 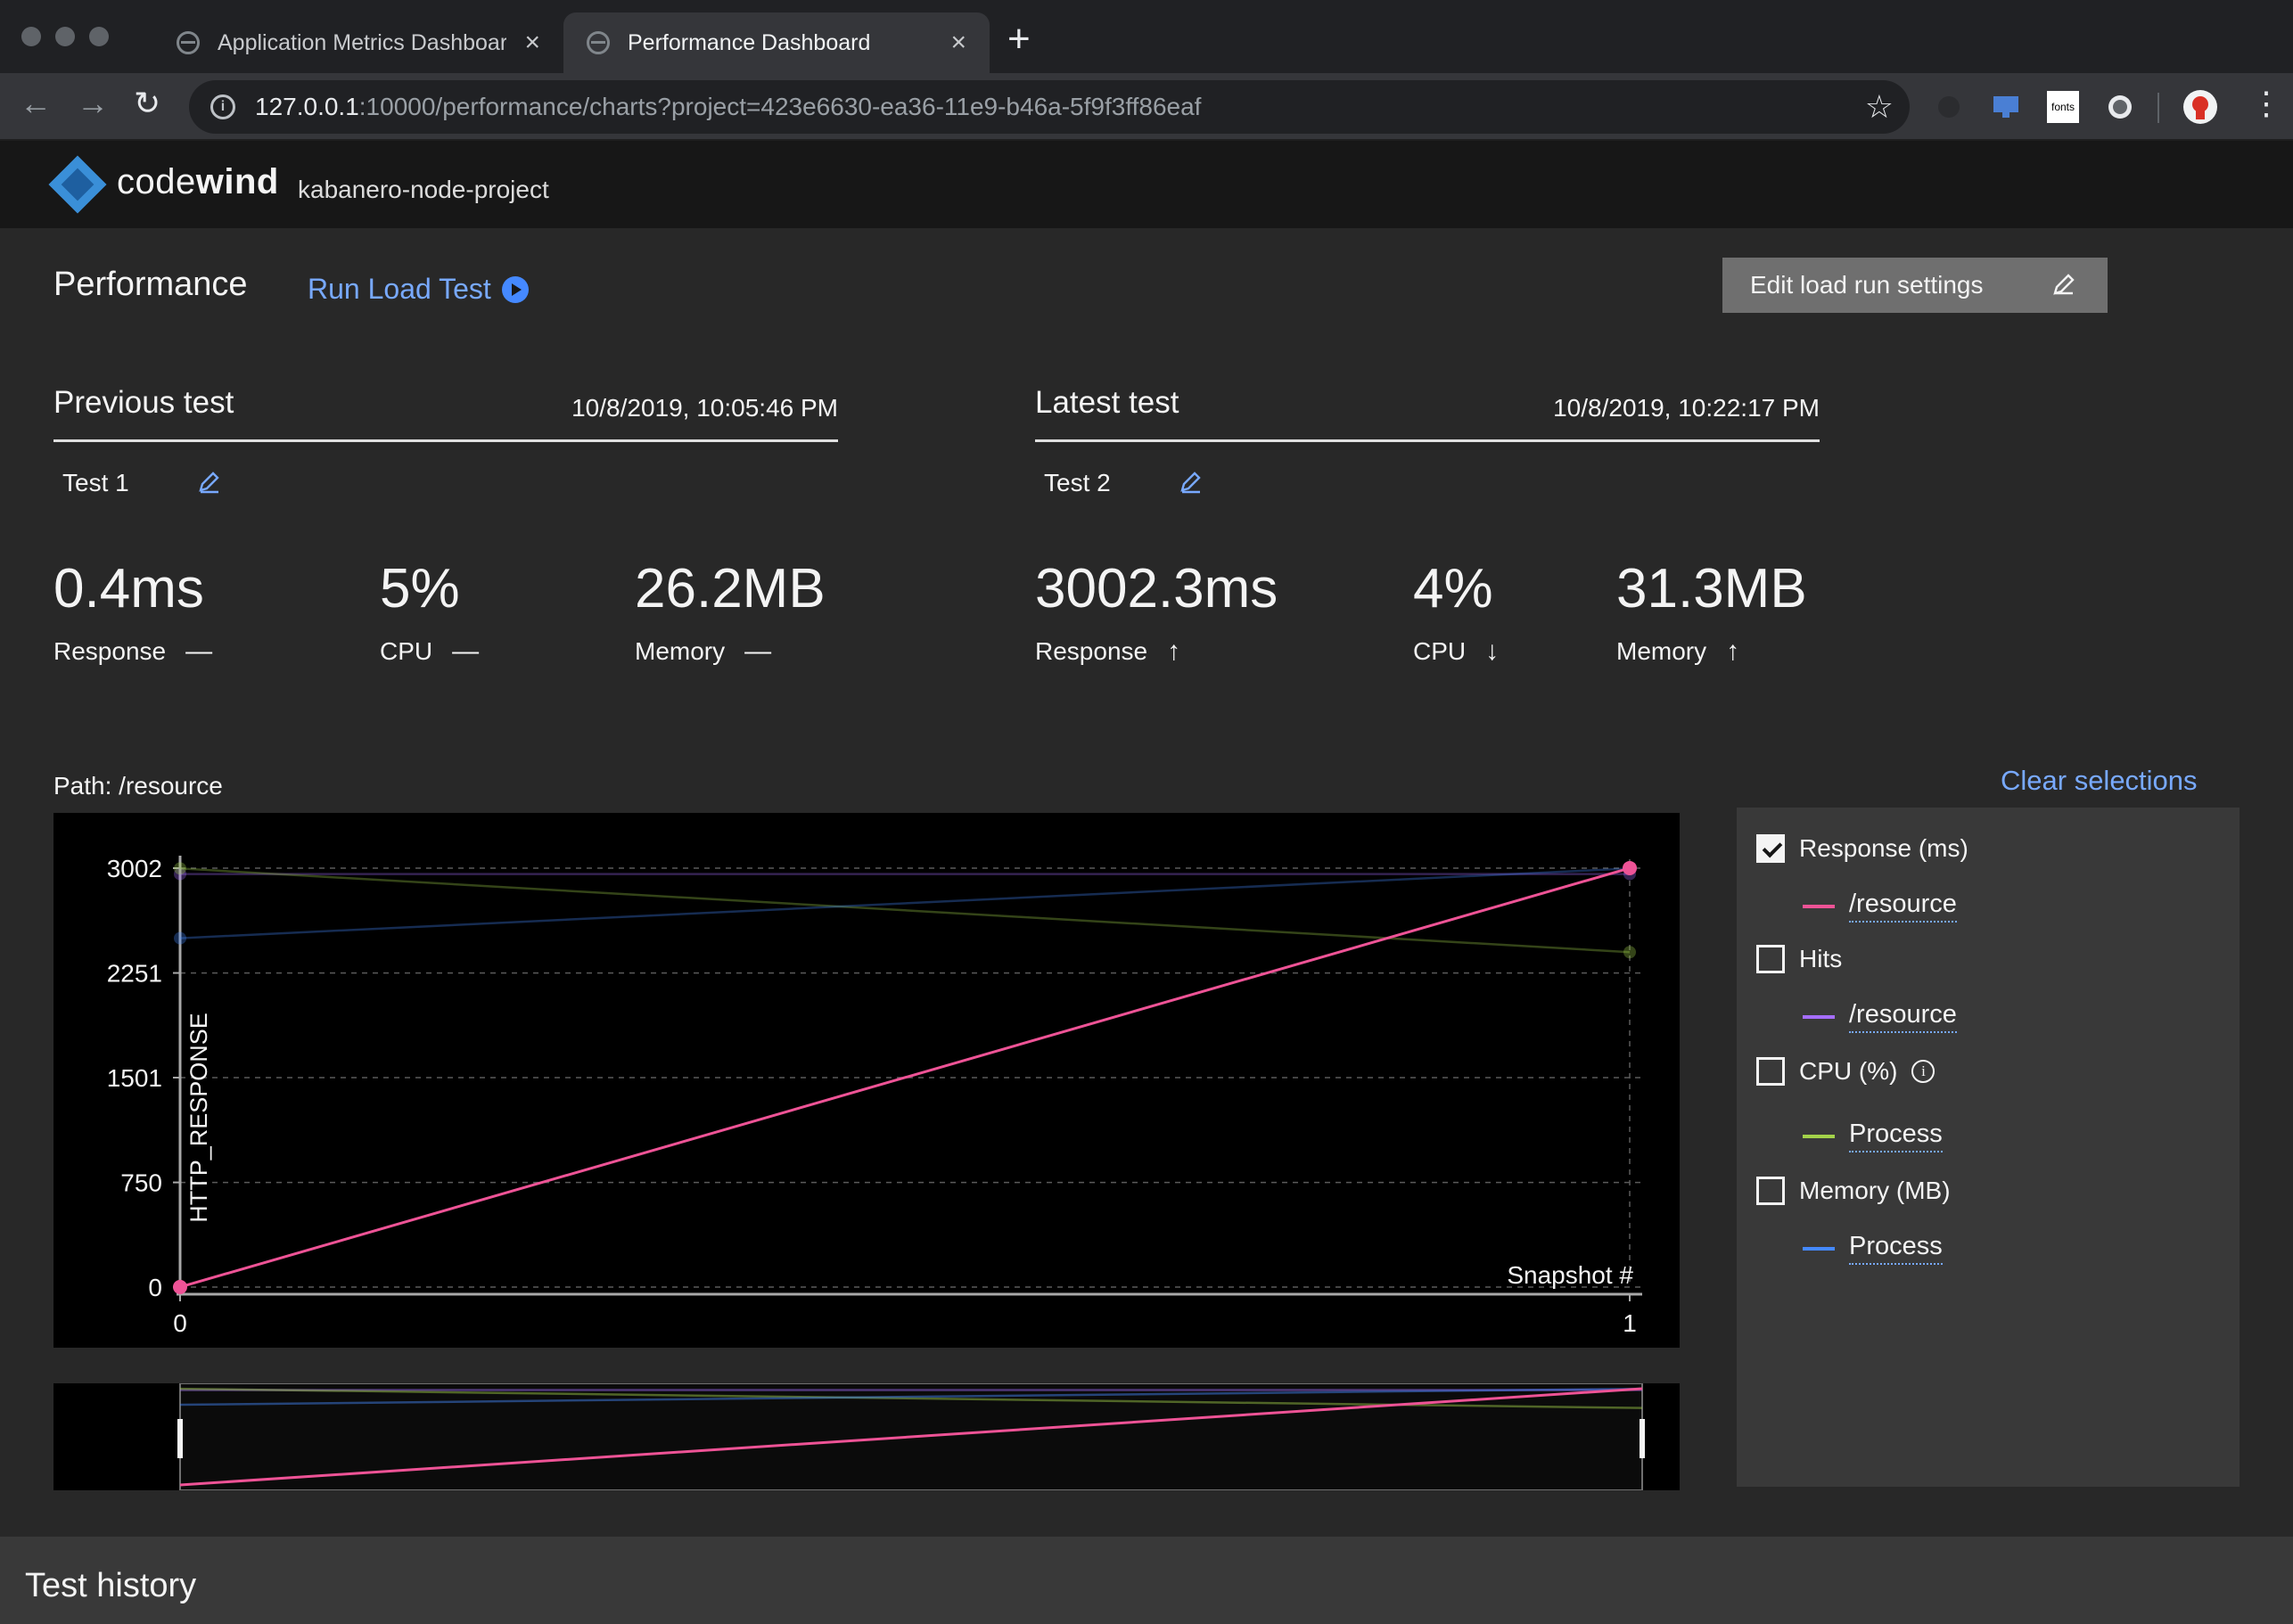 I want to click on browser-tab-performance: Performance Dashboard ×, so click(x=776, y=42).